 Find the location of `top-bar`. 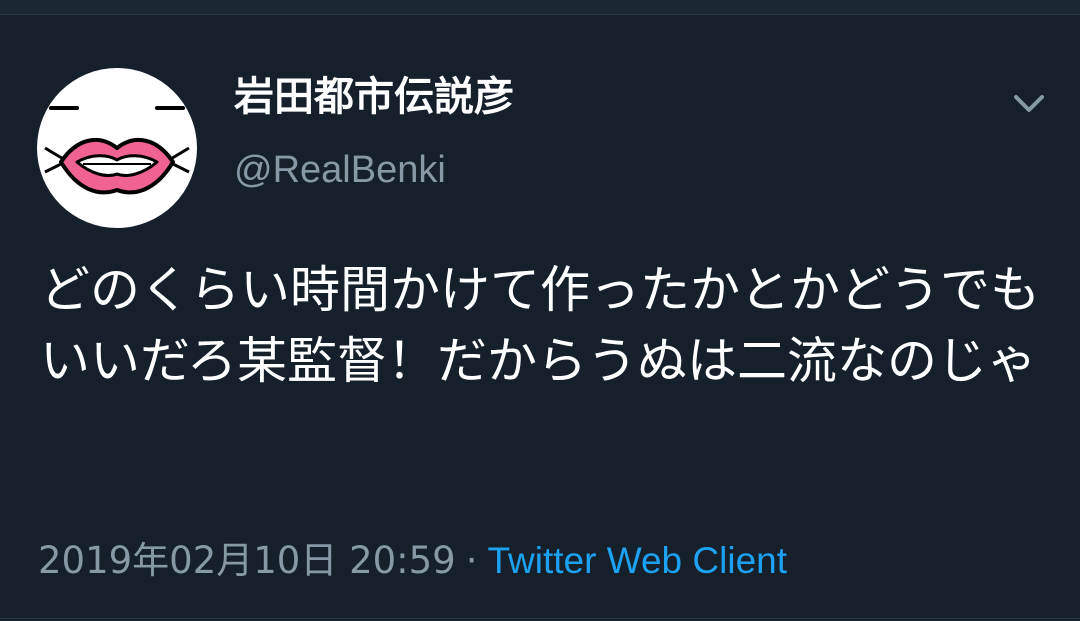

top-bar is located at coordinates (540, 7).